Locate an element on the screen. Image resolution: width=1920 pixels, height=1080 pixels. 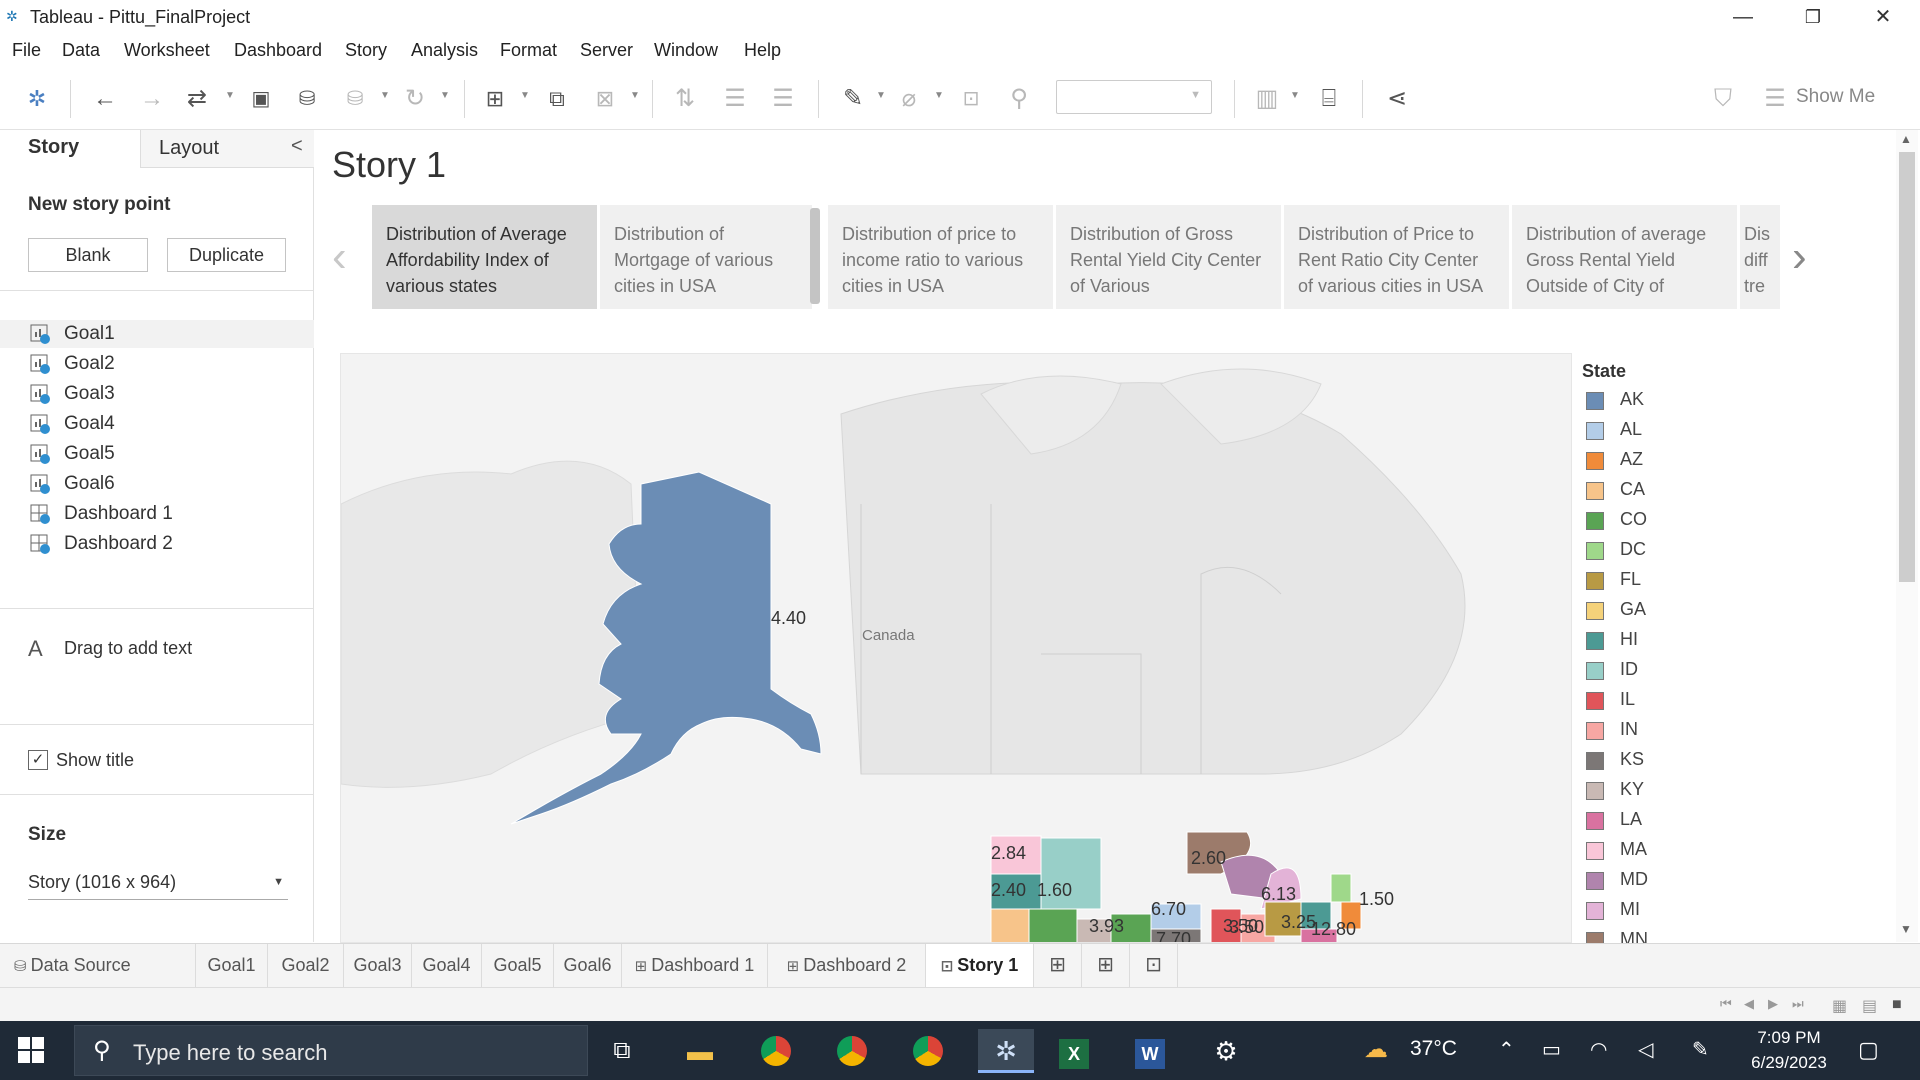
drag-to-add-text: Drag to add text is located at coordinates (128, 648).